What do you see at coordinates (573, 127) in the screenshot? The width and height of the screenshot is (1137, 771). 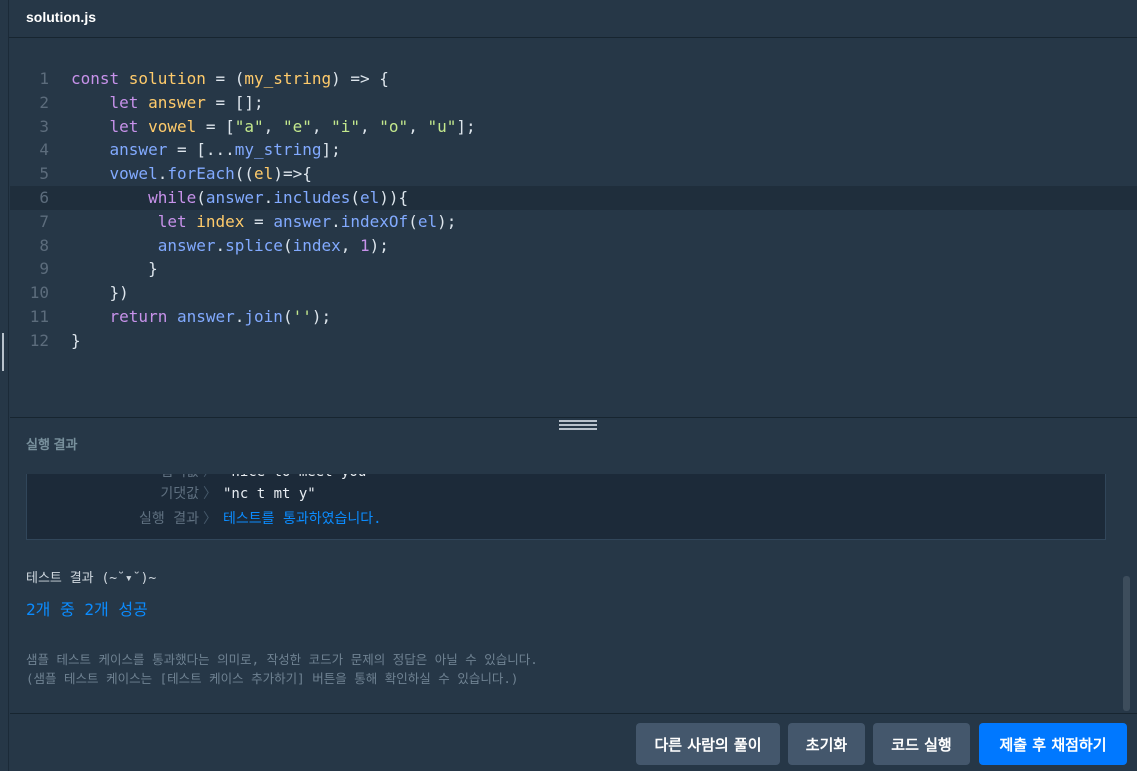 I see `code-line: 3 let vowel = ["a", "e", "i", "o", "u"];` at bounding box center [573, 127].